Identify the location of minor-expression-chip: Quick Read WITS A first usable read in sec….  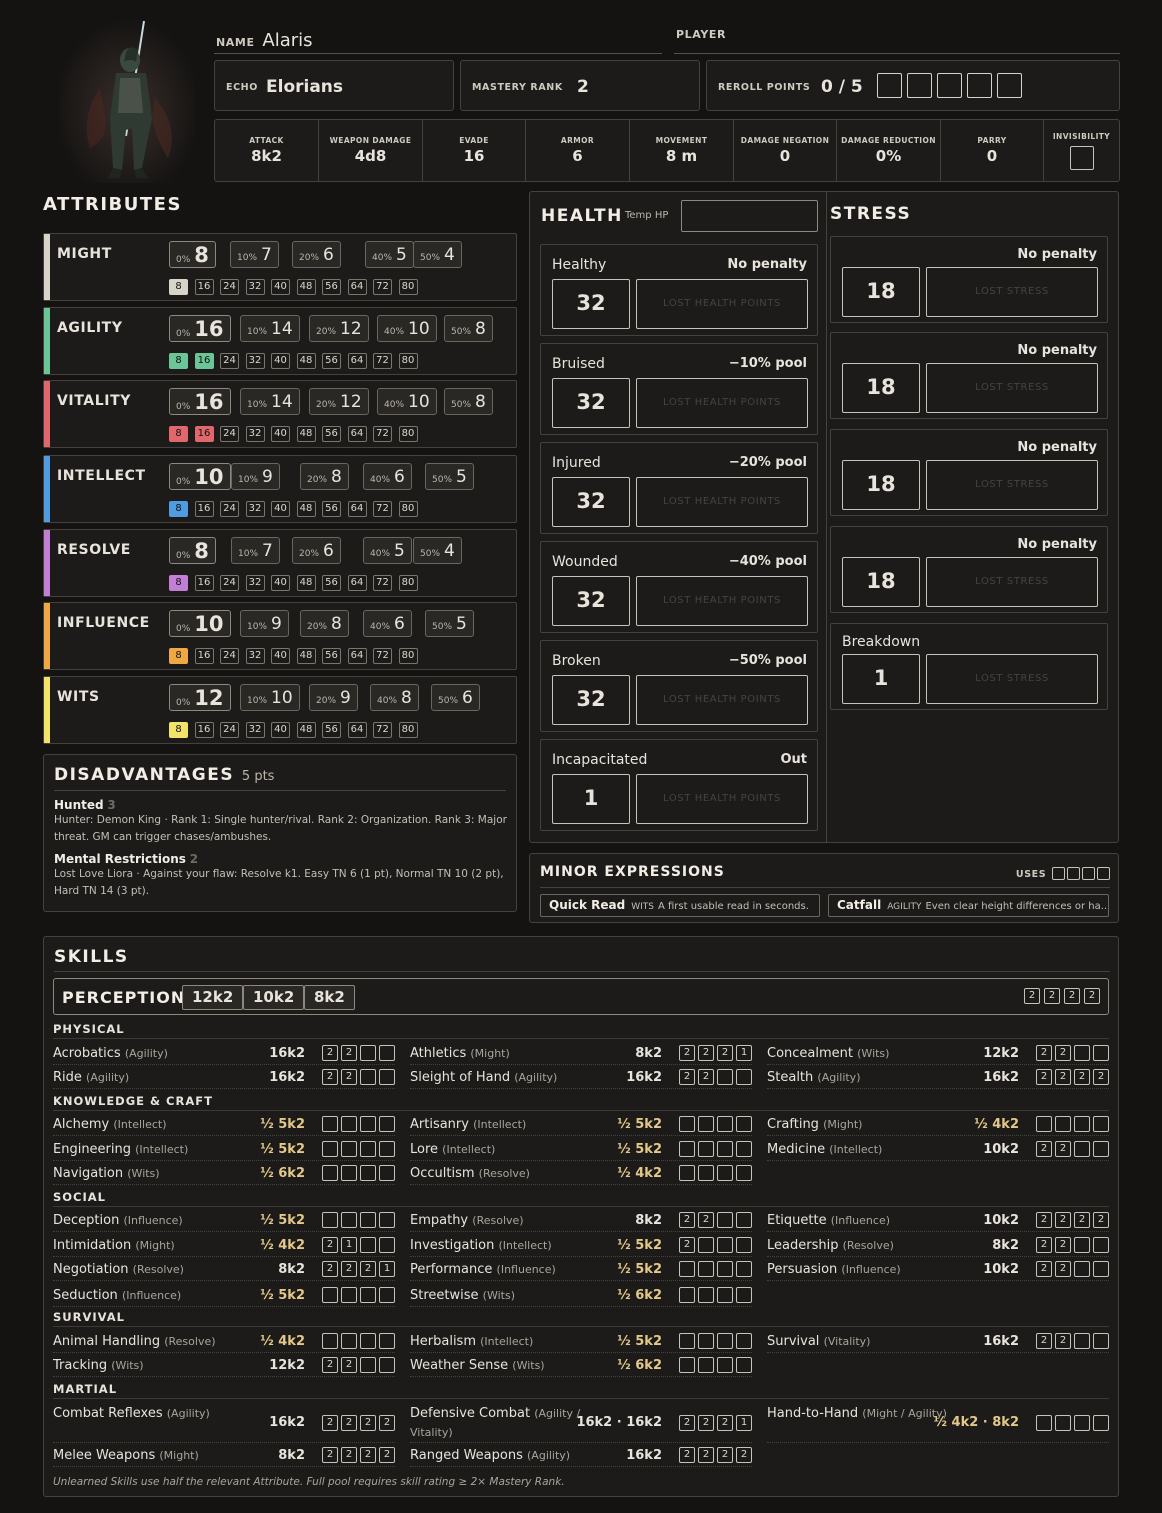
(680, 905).